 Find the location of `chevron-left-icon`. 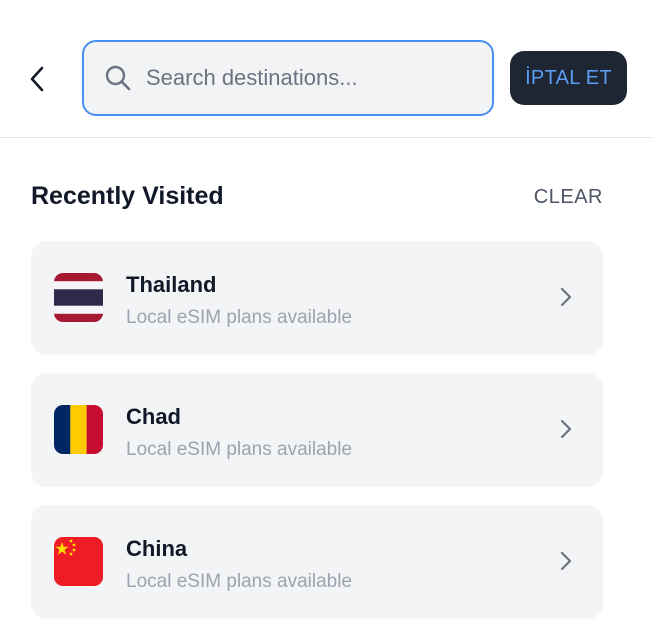

chevron-left-icon is located at coordinates (37, 79).